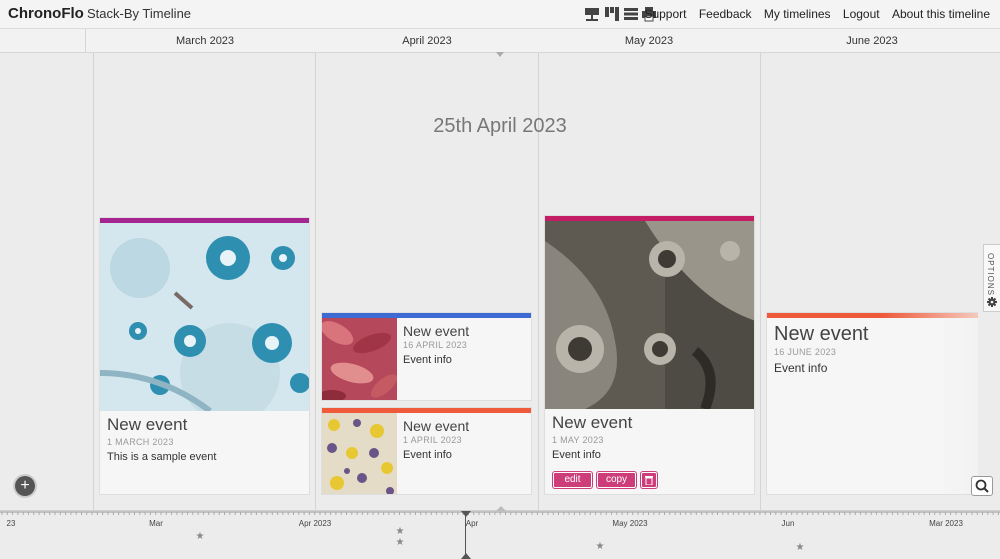 Image resolution: width=1000 pixels, height=559 pixels. I want to click on axis-marker-bottom-icon, so click(466, 556).